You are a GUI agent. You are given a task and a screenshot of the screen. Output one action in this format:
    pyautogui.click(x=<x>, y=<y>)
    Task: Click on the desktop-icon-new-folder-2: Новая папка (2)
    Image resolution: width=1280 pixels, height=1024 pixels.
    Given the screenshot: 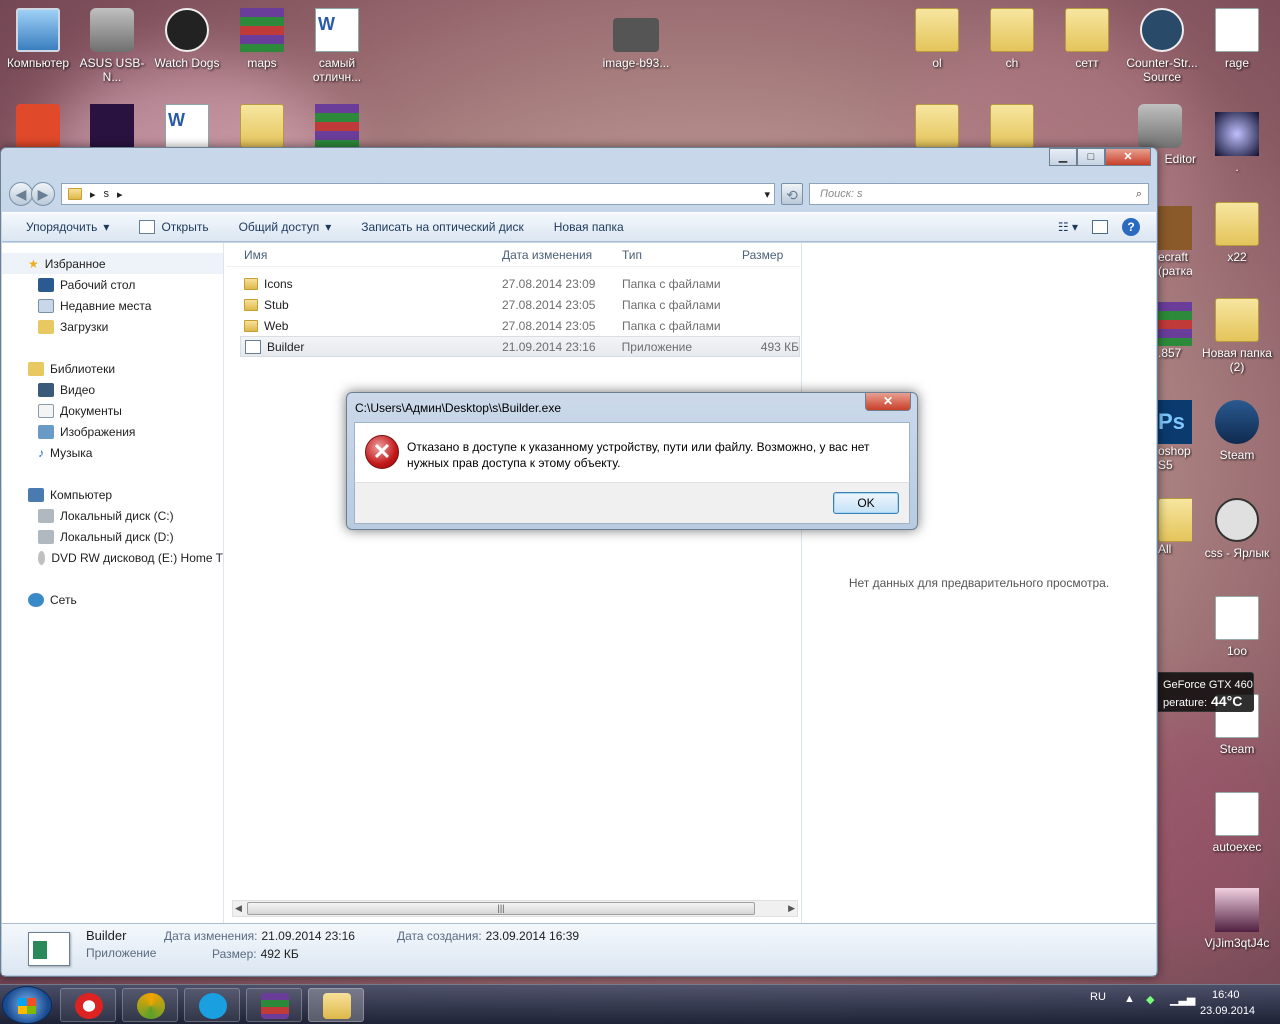 What is the action you would take?
    pyautogui.click(x=1237, y=336)
    